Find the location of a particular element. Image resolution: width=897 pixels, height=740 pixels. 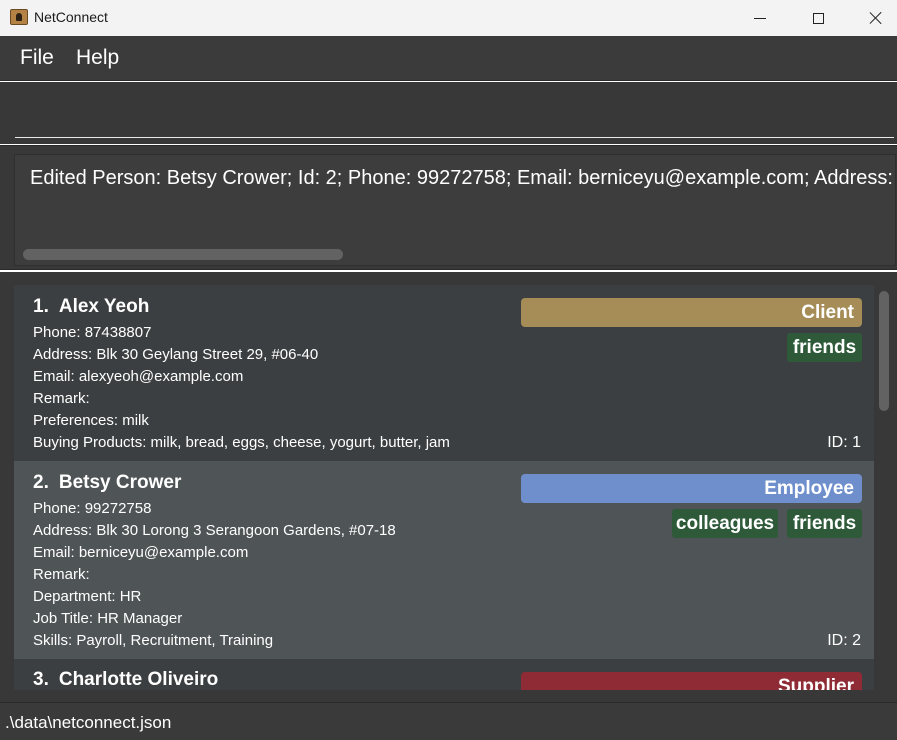

person-email: Email: alexyeoh@example.com is located at coordinates (138, 376).